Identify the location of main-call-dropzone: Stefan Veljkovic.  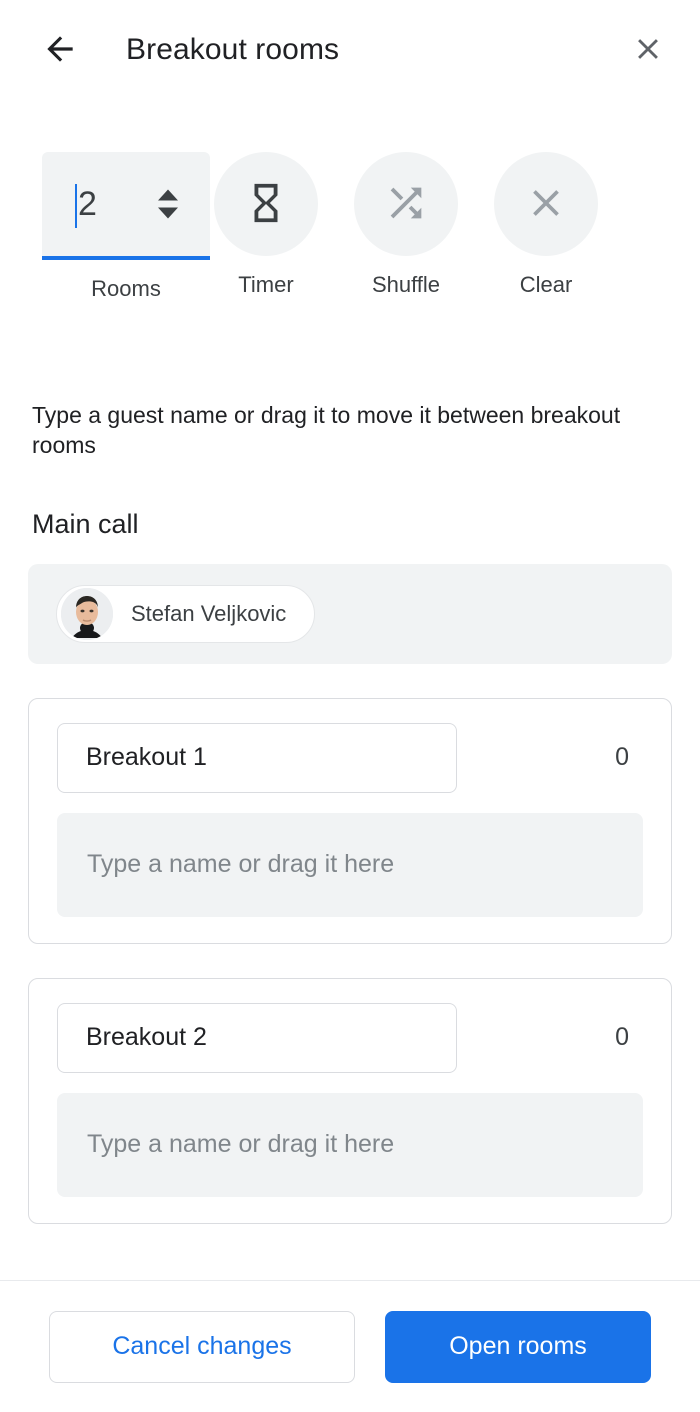
(350, 613).